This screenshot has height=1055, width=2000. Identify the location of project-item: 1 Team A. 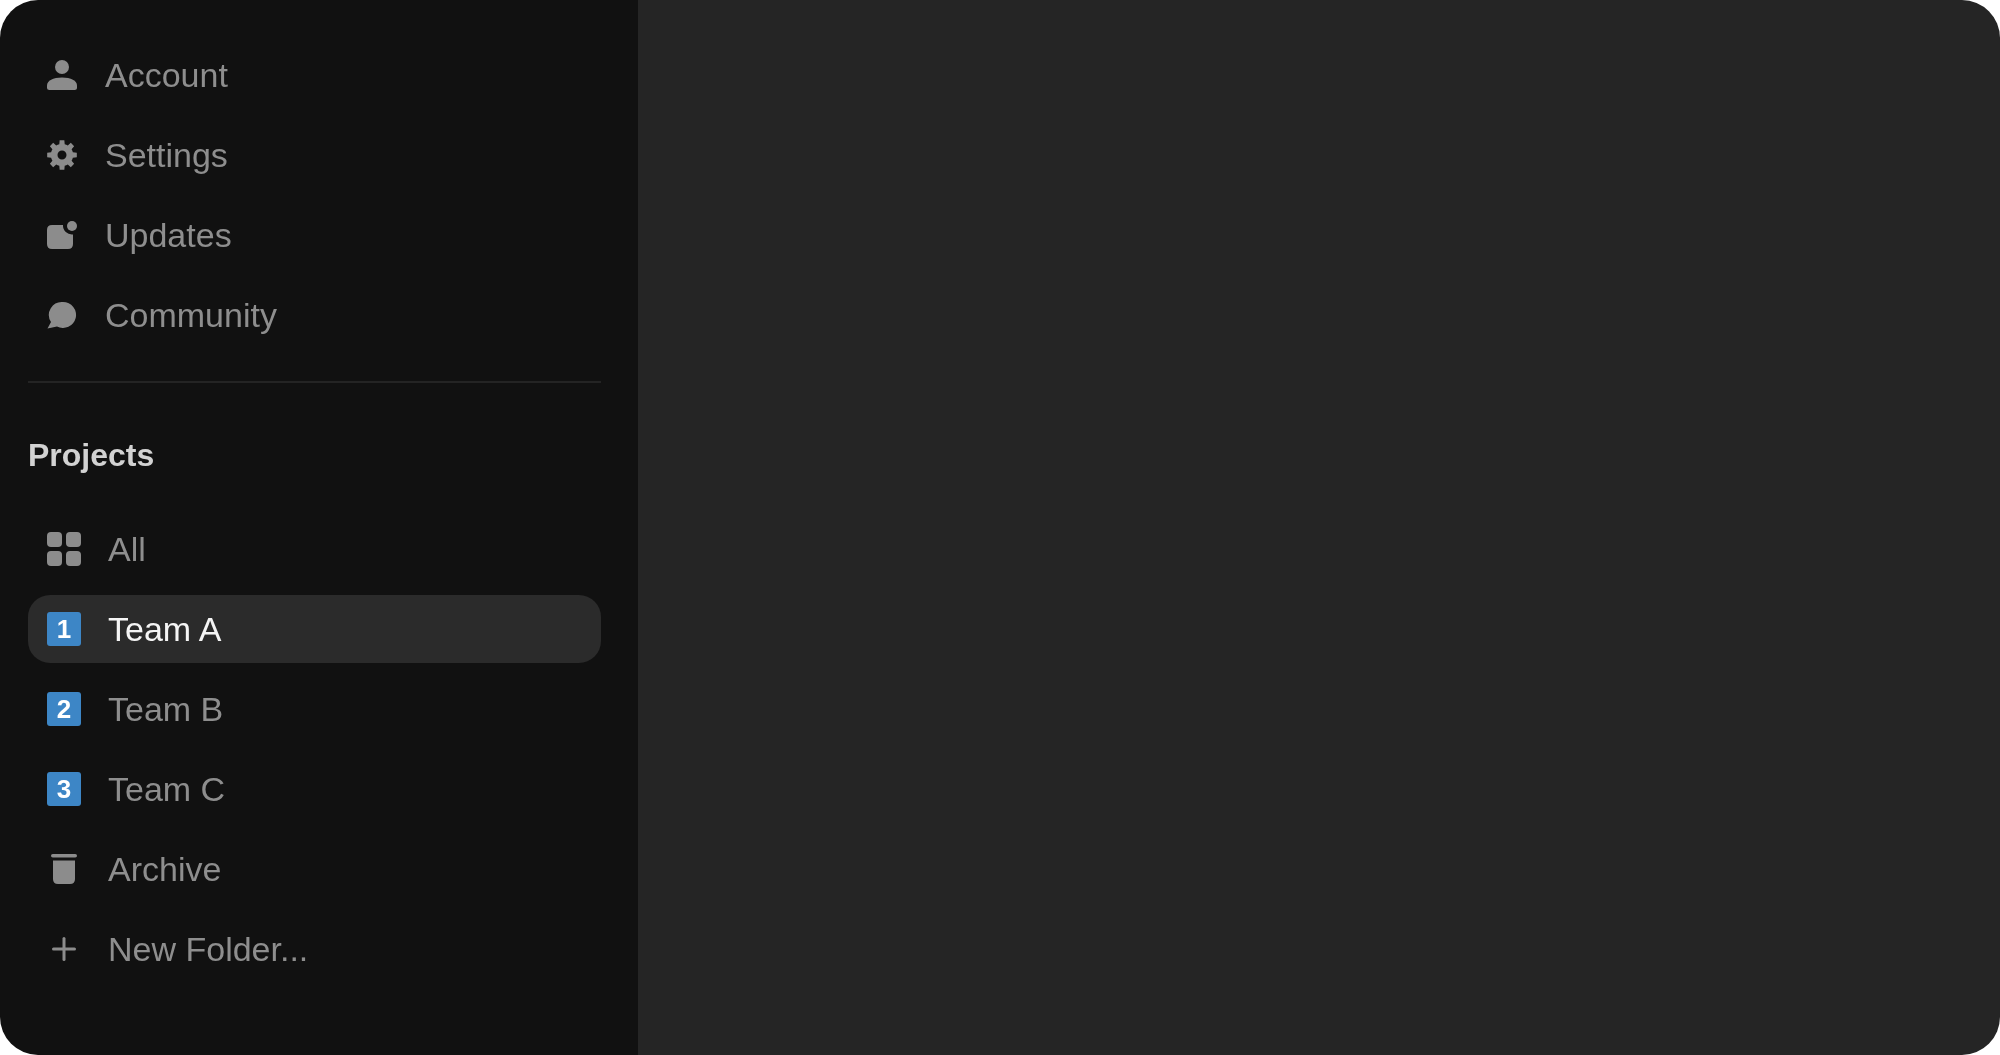
(314, 629).